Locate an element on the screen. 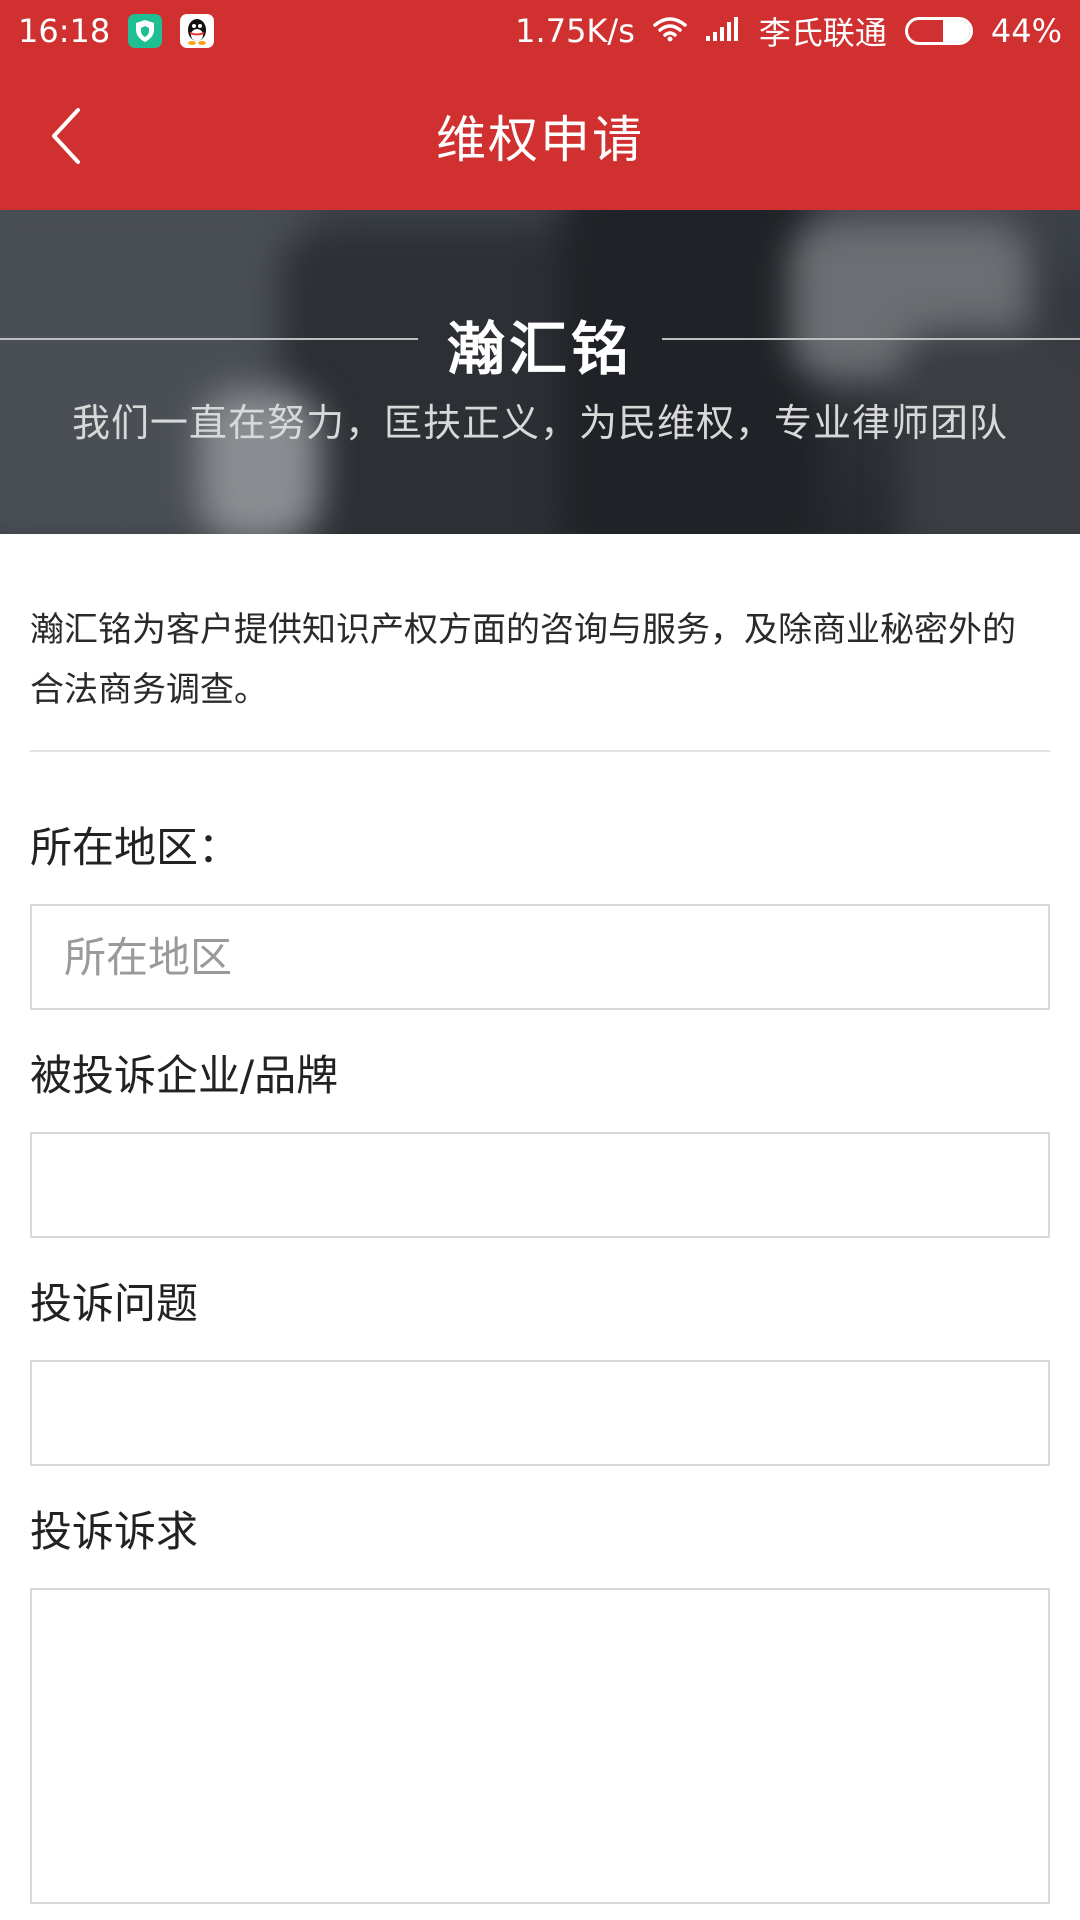 The height and width of the screenshot is (1920, 1080). carrier-name: 李氏联通 is located at coordinates (822, 33).